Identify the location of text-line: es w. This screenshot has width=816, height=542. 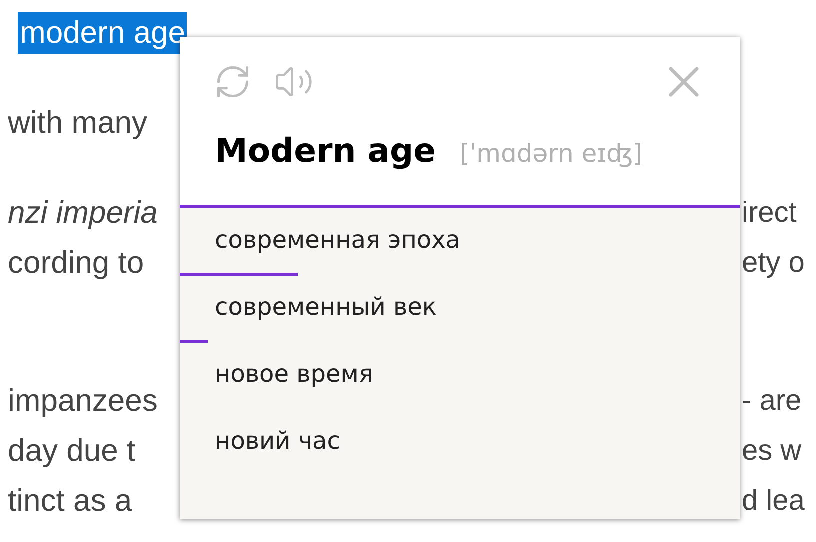
(772, 451).